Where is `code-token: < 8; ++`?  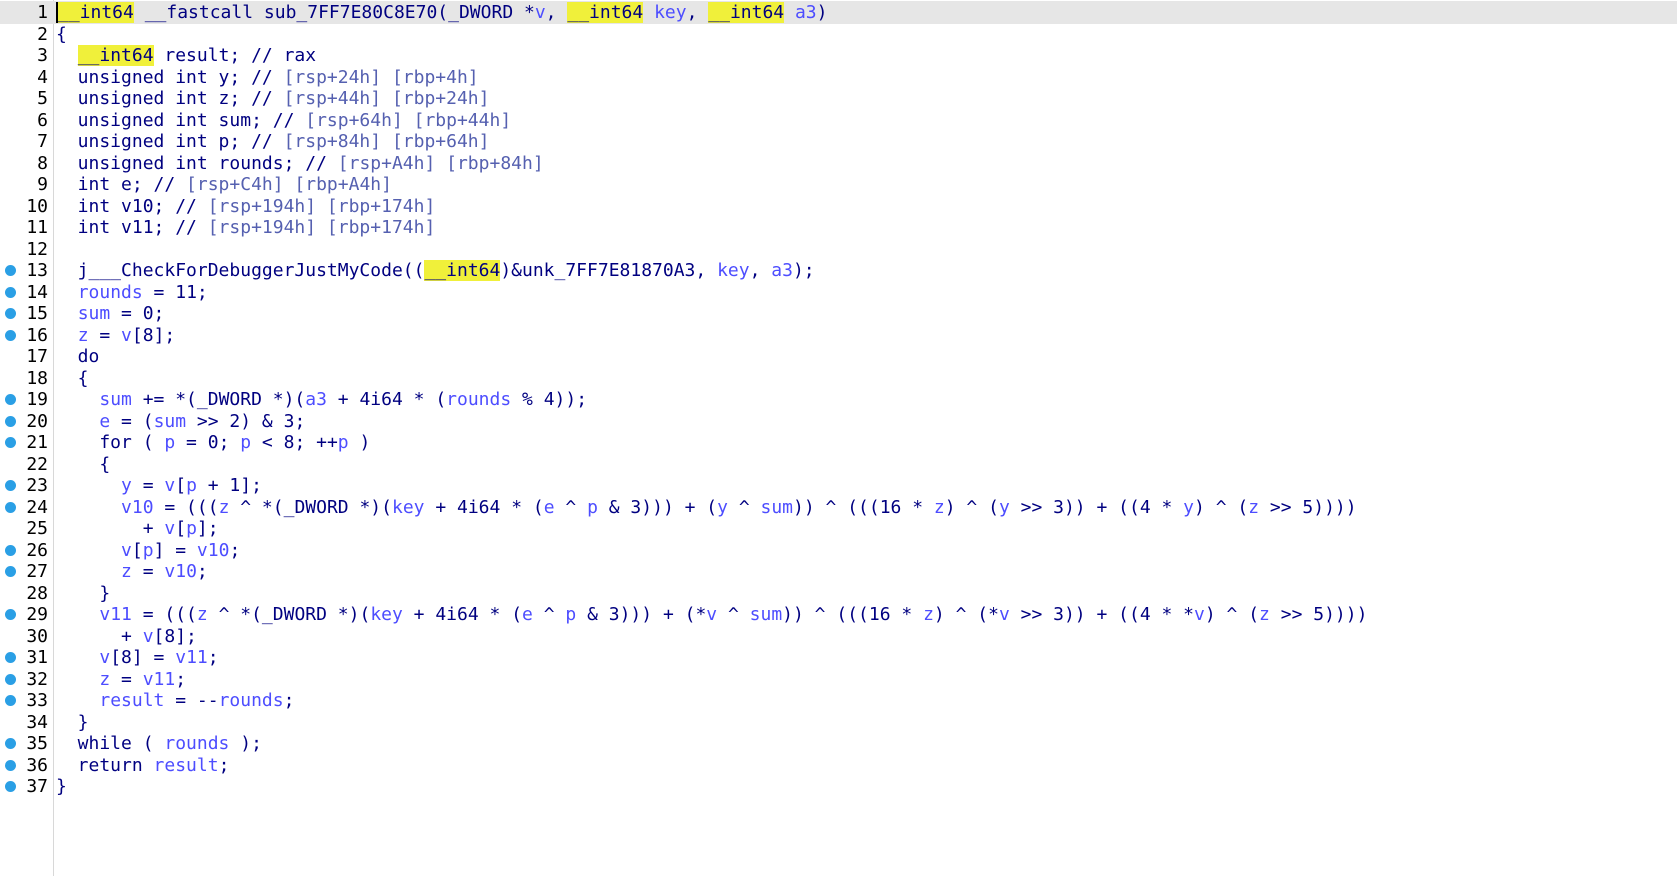 code-token: < 8; ++ is located at coordinates (294, 442).